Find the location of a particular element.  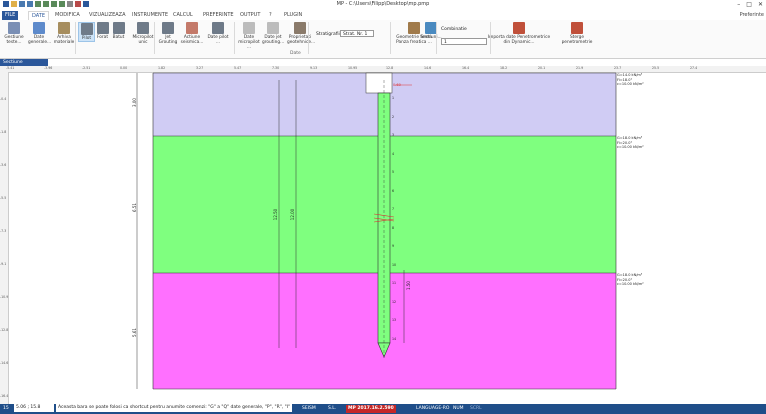

layer-2-thickness: 6.51 is located at coordinates (134, 207).